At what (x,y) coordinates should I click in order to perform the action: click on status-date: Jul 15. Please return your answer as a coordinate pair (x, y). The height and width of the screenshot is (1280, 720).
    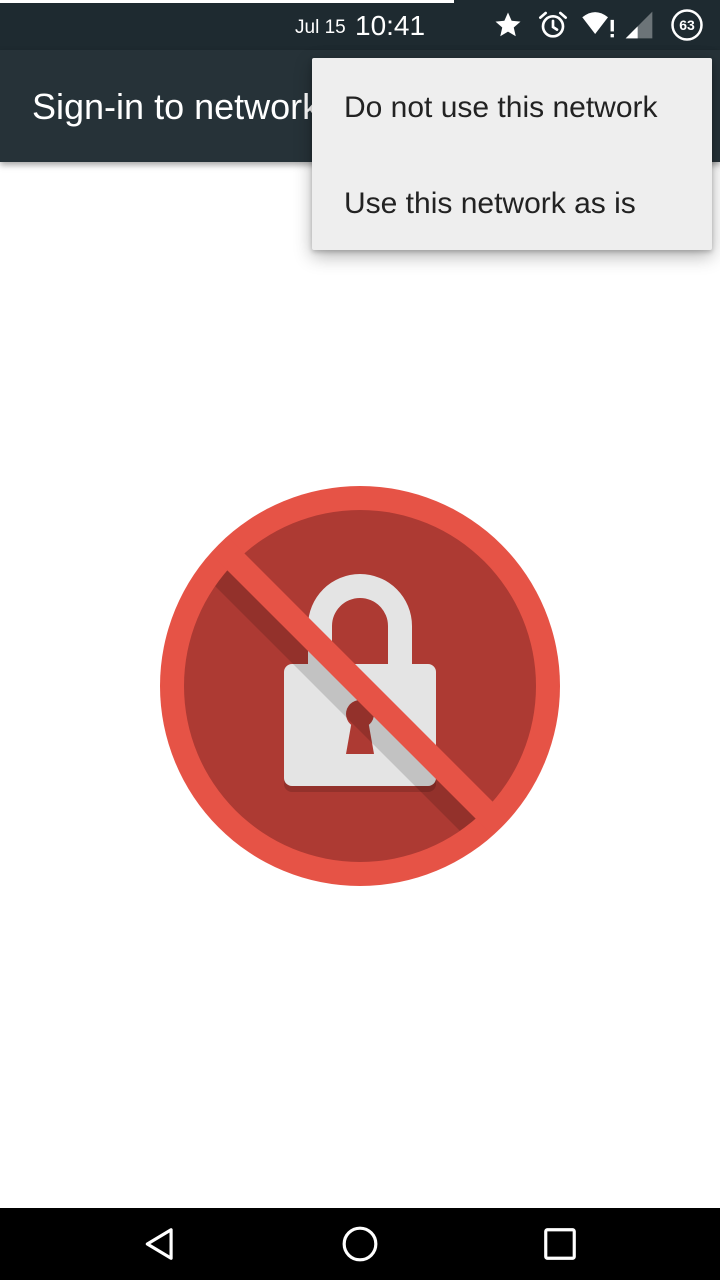
    Looking at the image, I should click on (320, 27).